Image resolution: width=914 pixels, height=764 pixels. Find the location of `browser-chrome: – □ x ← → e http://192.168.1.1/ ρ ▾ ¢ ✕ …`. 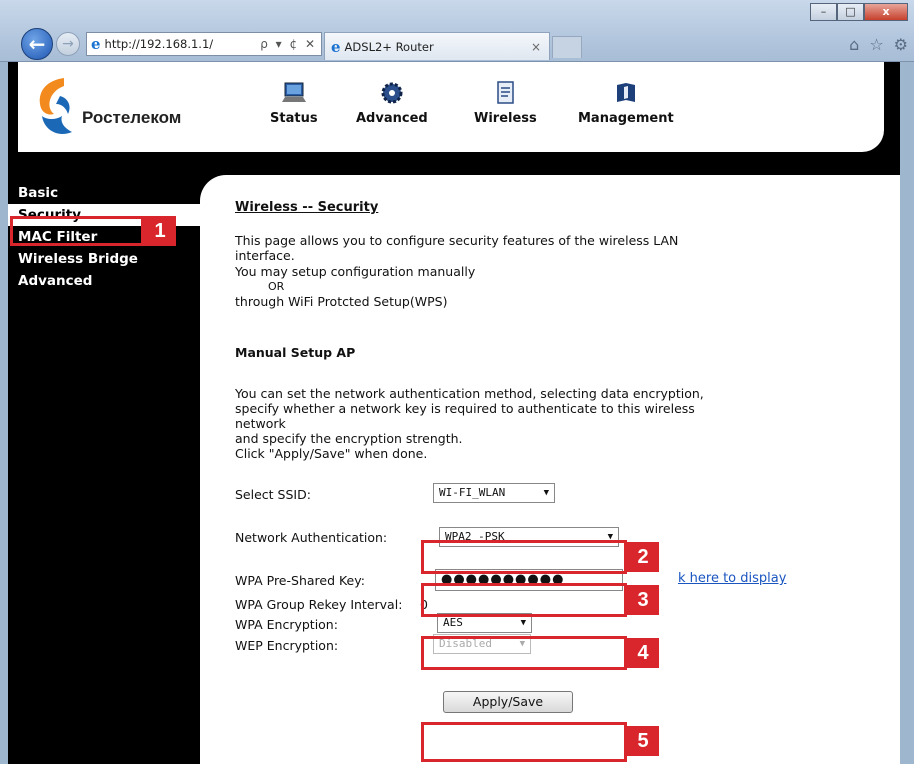

browser-chrome: – □ x ← → e http://192.168.1.1/ ρ ▾ ¢ ✕ … is located at coordinates (457, 31).